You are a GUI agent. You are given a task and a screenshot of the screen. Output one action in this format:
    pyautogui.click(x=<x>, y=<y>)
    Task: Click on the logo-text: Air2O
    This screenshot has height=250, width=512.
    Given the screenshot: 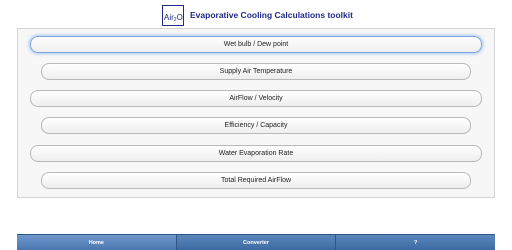 What is the action you would take?
    pyautogui.click(x=173, y=18)
    